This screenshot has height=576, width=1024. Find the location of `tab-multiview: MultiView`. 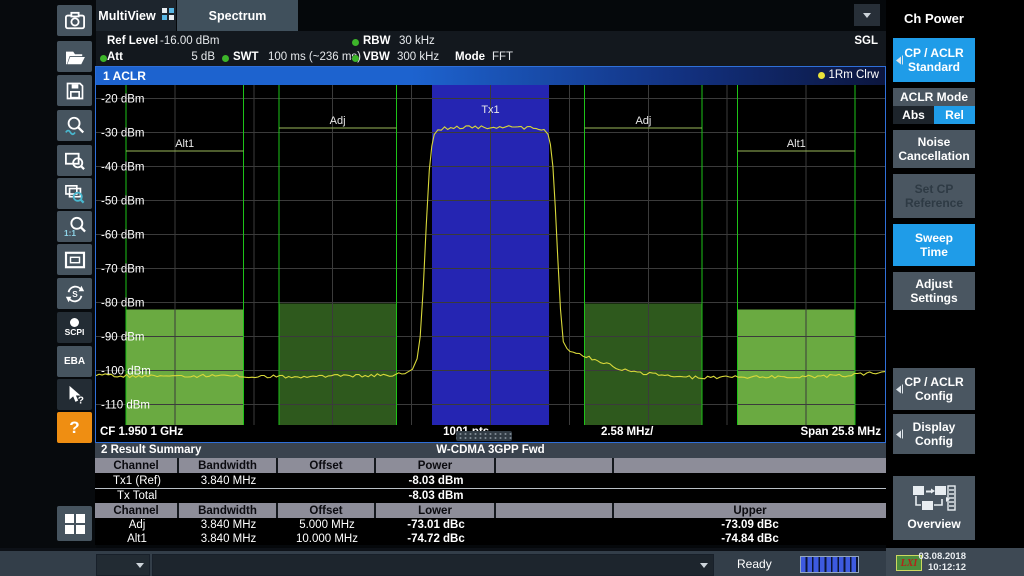

tab-multiview: MultiView is located at coordinates (136, 15).